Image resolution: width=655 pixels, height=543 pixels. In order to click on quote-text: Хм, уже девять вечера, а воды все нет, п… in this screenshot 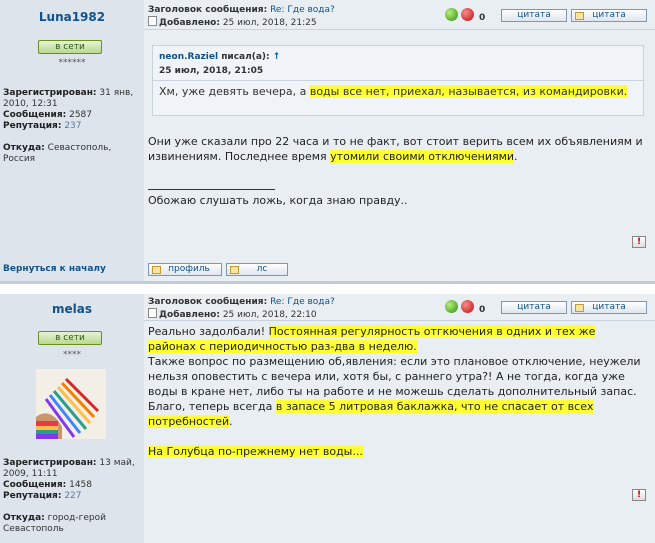, I will do `click(394, 92)`.